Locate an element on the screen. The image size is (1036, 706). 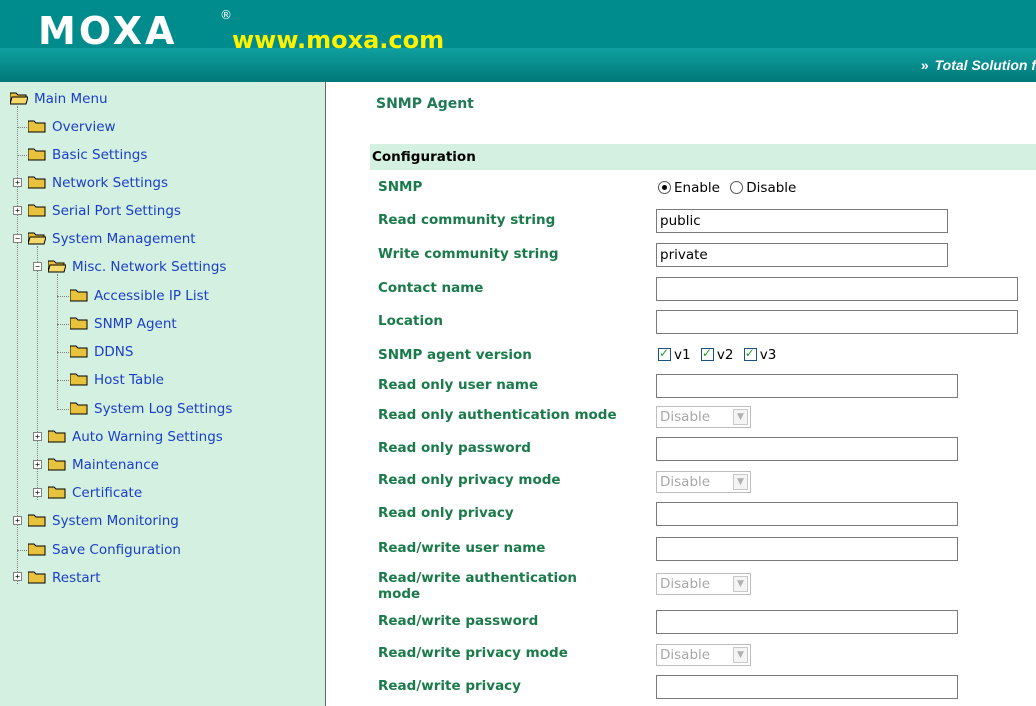
ro-auth-mode-value: Disable is located at coordinates (685, 417).